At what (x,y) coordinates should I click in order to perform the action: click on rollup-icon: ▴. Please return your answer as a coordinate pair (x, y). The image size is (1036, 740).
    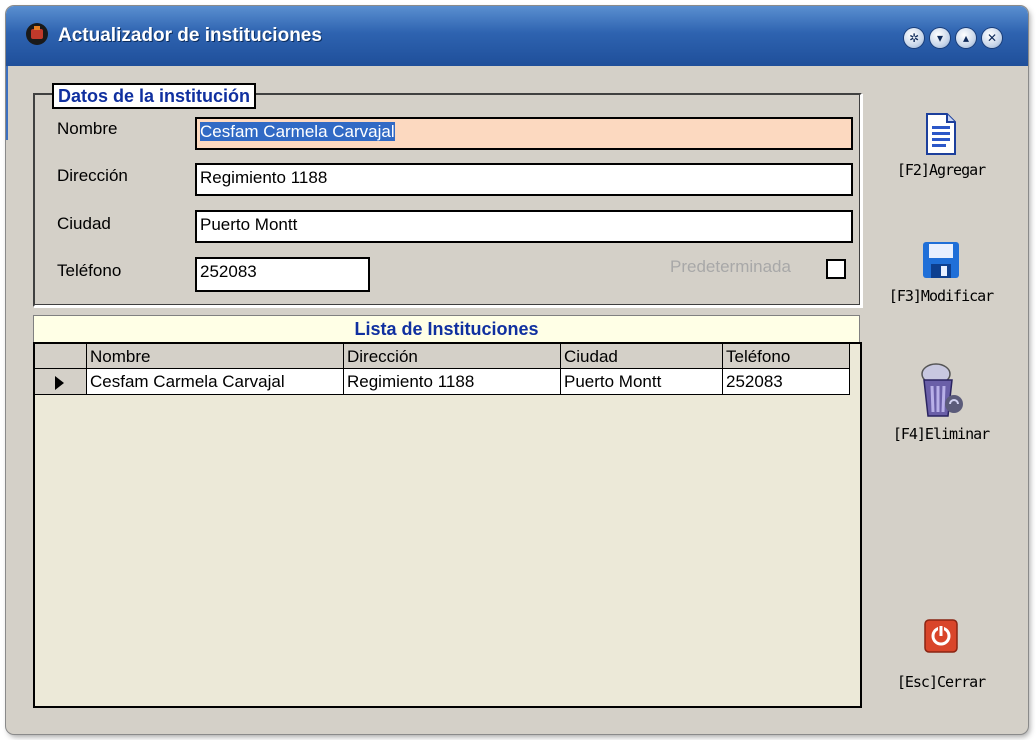
    Looking at the image, I should click on (966, 38).